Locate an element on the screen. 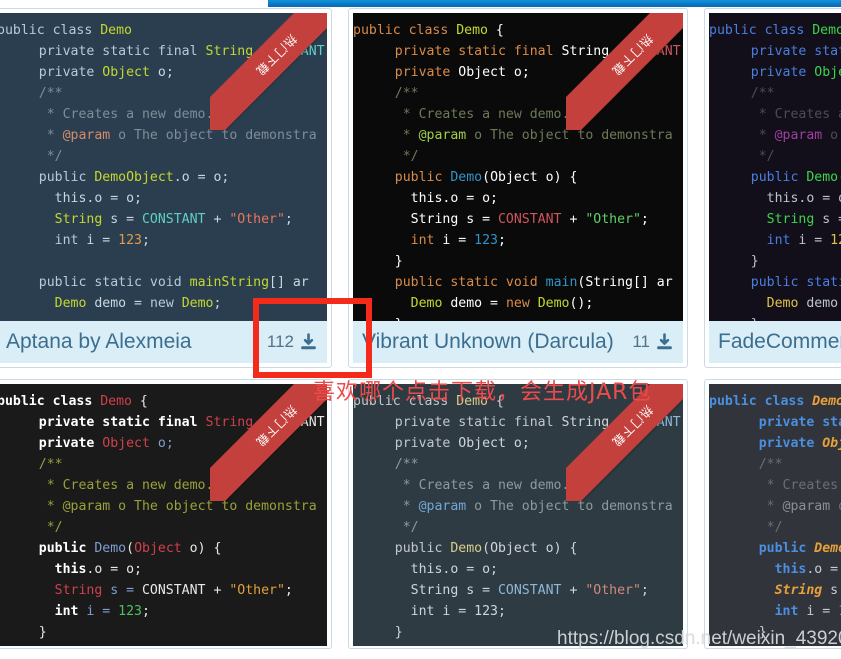 This screenshot has height=659, width=841. theme-title: Vibrant Unknown (Darcula) is located at coordinates (488, 341).